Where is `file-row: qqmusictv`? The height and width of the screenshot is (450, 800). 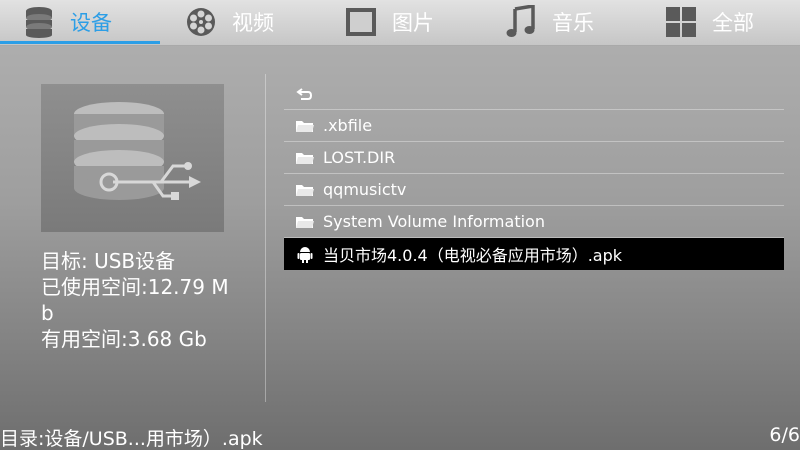
file-row: qqmusictv is located at coordinates (534, 190).